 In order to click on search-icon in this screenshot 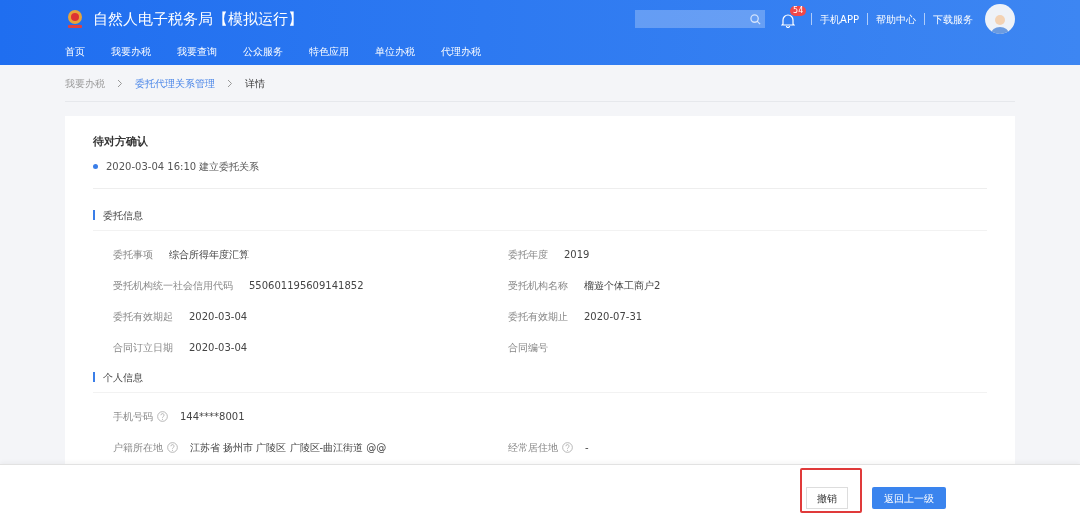, I will do `click(756, 19)`.